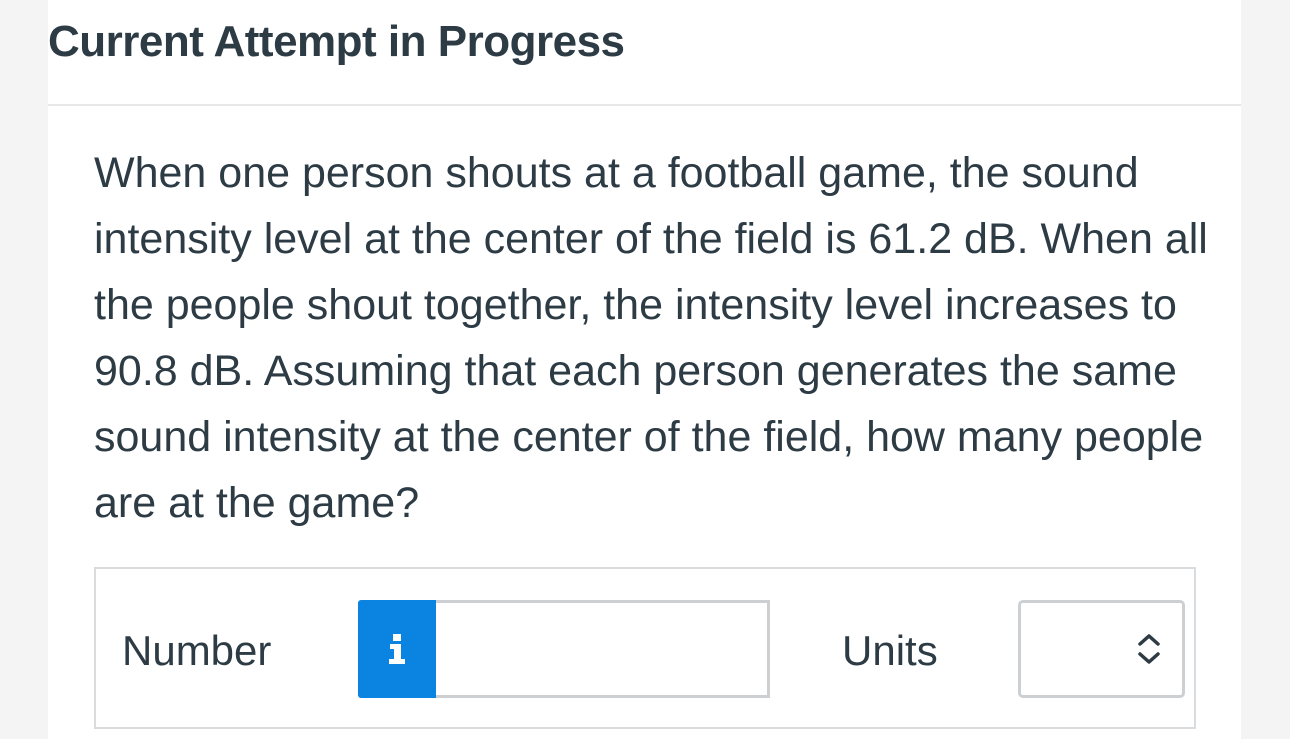 The height and width of the screenshot is (739, 1290). Describe the element at coordinates (1149, 649) in the screenshot. I see `up-down-chevron-icon` at that location.